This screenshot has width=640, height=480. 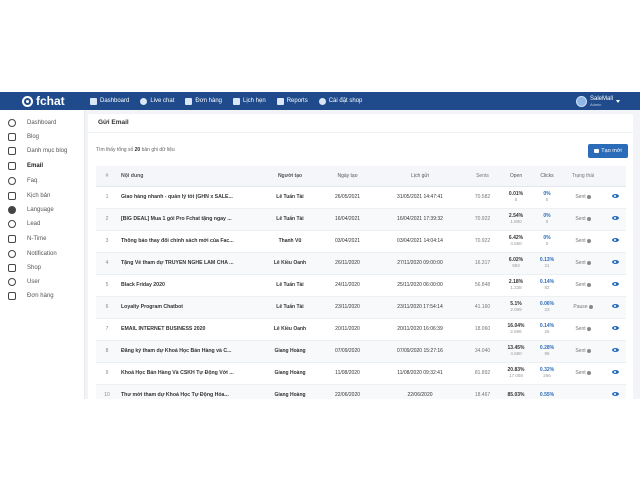 I want to click on nav-shop-settings: Cài đặt shop, so click(x=340, y=101).